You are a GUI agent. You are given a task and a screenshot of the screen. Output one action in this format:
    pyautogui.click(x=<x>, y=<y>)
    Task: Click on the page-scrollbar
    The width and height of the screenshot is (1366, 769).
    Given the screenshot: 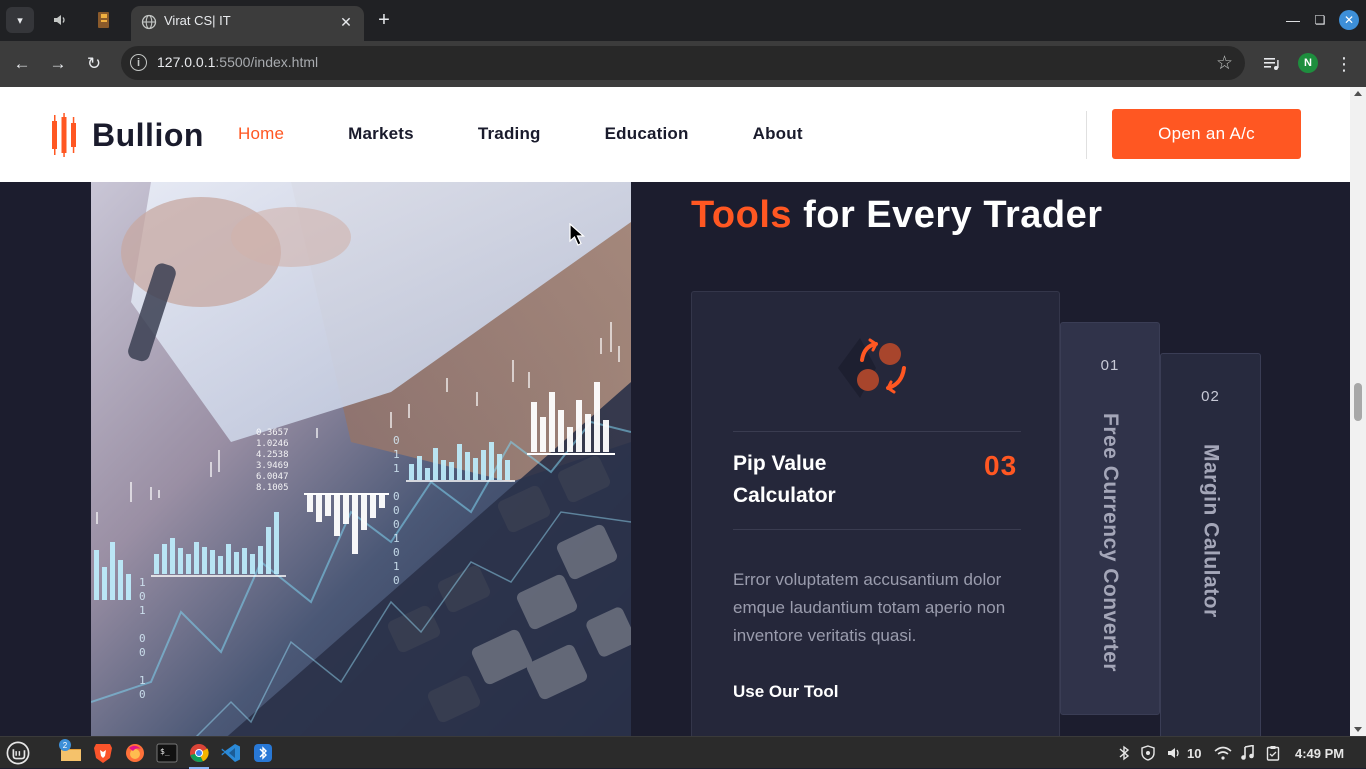 What is the action you would take?
    pyautogui.click(x=1358, y=411)
    